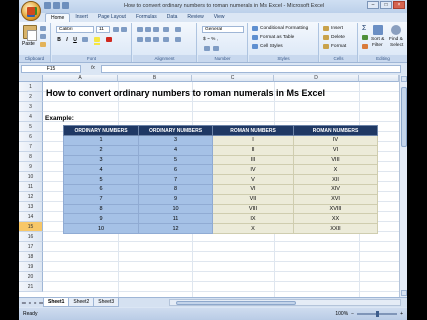 This screenshot has width=427, height=320. I want to click on first-sheet-icon: ◂◂, so click(23, 303).